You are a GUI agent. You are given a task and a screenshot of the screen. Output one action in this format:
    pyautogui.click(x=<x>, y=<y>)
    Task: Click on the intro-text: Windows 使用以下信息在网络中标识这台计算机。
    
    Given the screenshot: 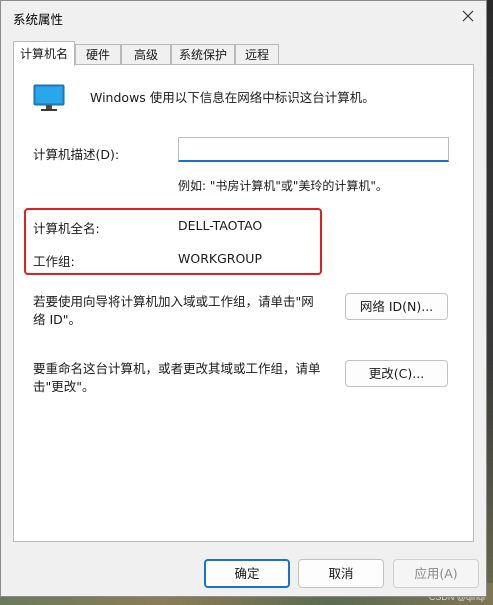 What is the action you would take?
    pyautogui.click(x=232, y=97)
    